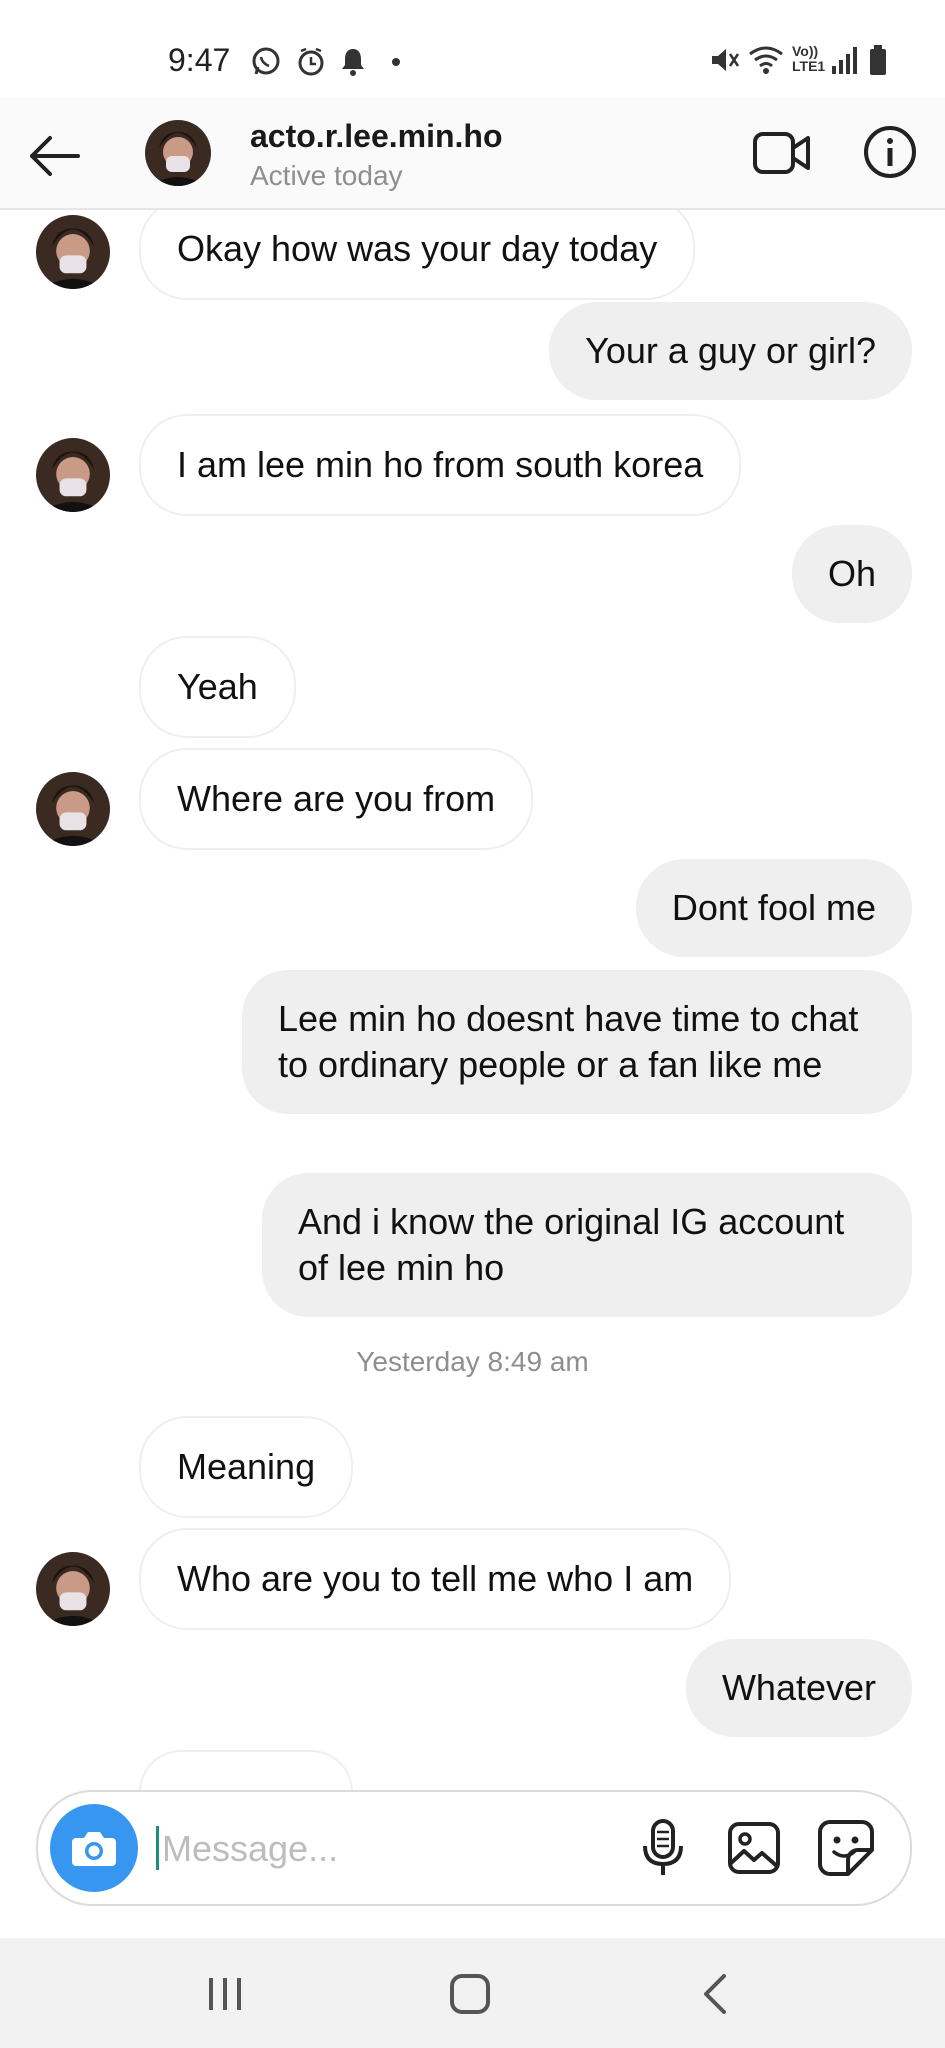  Describe the element at coordinates (435, 1579) in the screenshot. I see `message-incoming: Who are you to tell me who I am` at that location.